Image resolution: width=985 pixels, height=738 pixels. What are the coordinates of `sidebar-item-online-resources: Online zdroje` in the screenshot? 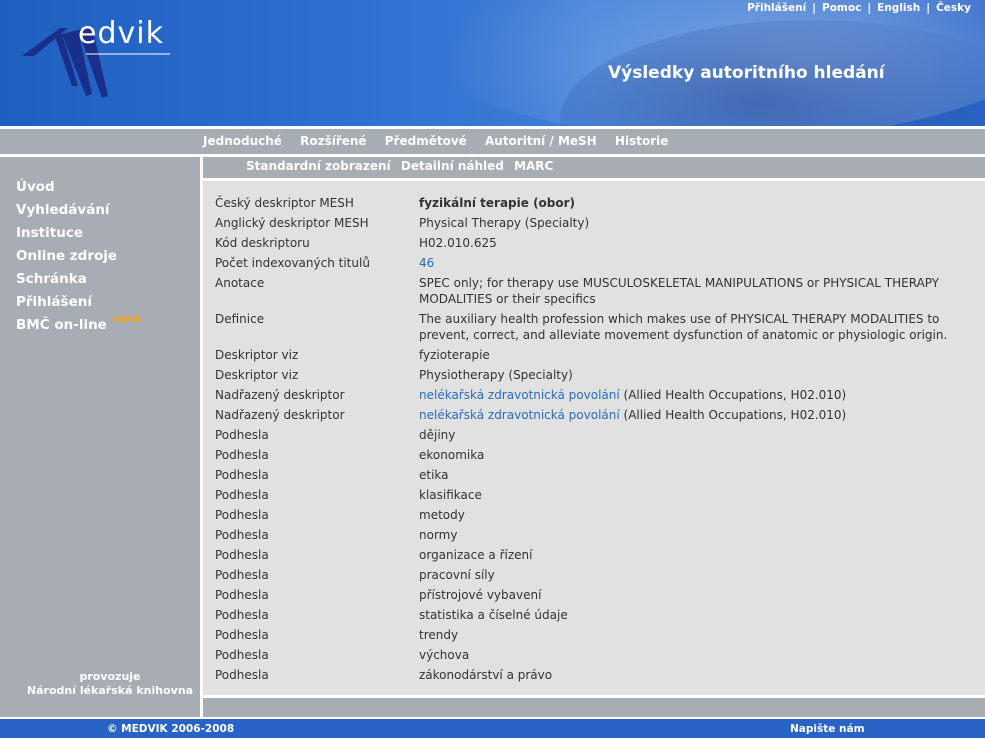 It's located at (78, 259).